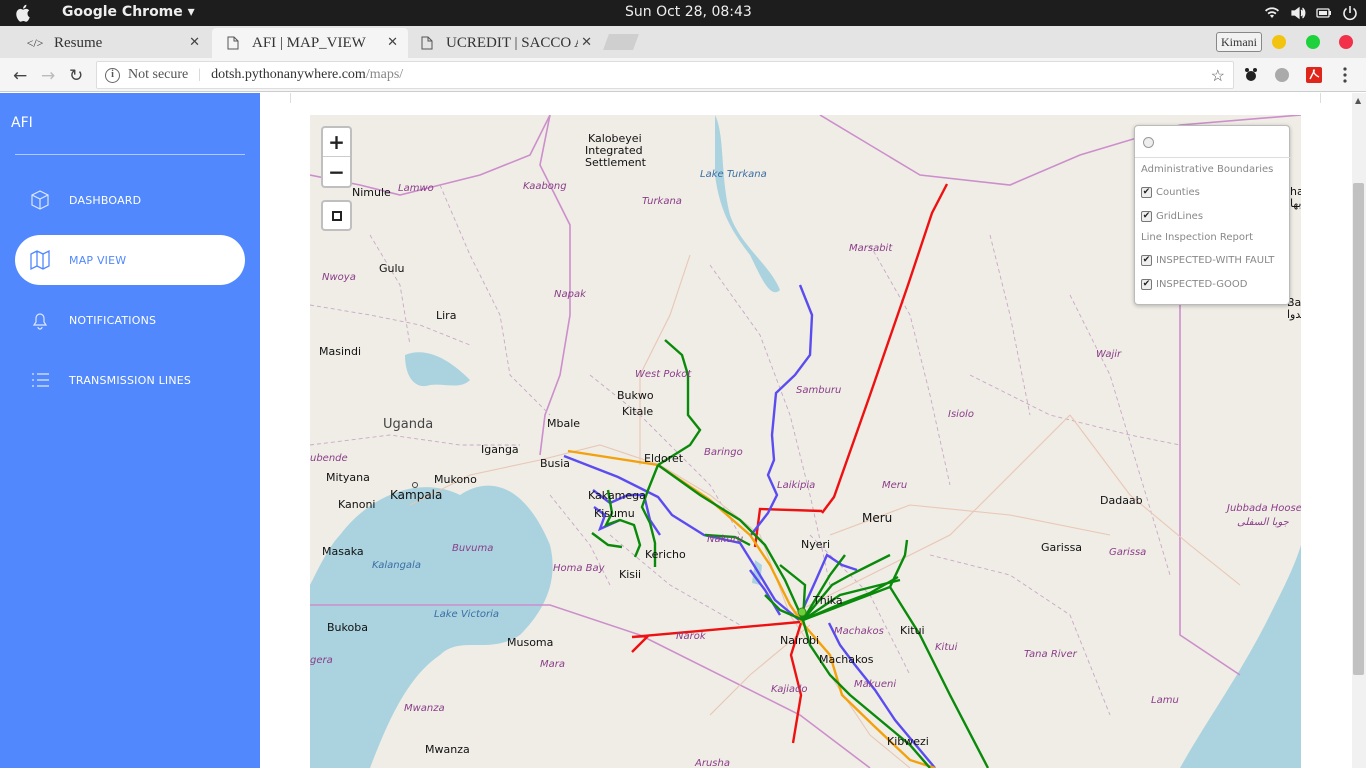 Image resolution: width=1366 pixels, height=768 pixels. What do you see at coordinates (723, 452) in the screenshot?
I see `map-label: Baringo` at bounding box center [723, 452].